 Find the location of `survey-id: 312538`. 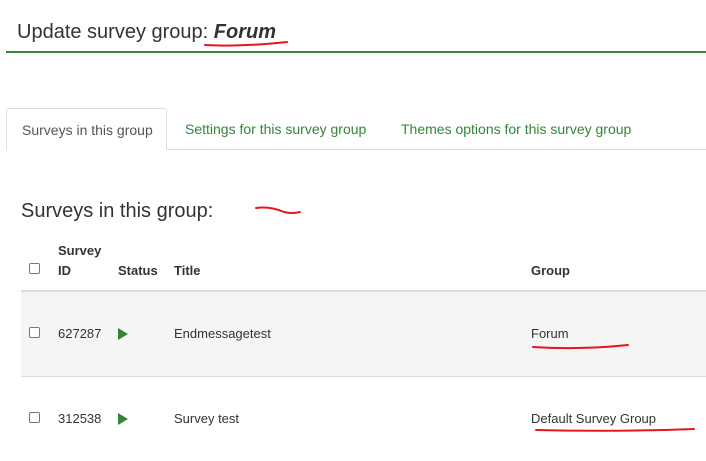

survey-id: 312538 is located at coordinates (80, 418).